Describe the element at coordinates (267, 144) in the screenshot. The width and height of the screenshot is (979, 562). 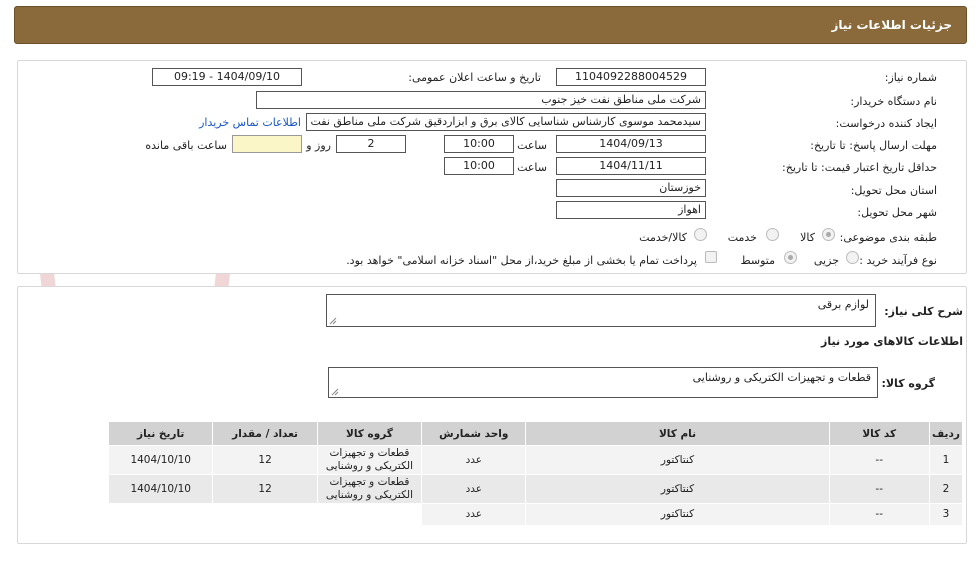
I see `hours-remaining-field` at that location.